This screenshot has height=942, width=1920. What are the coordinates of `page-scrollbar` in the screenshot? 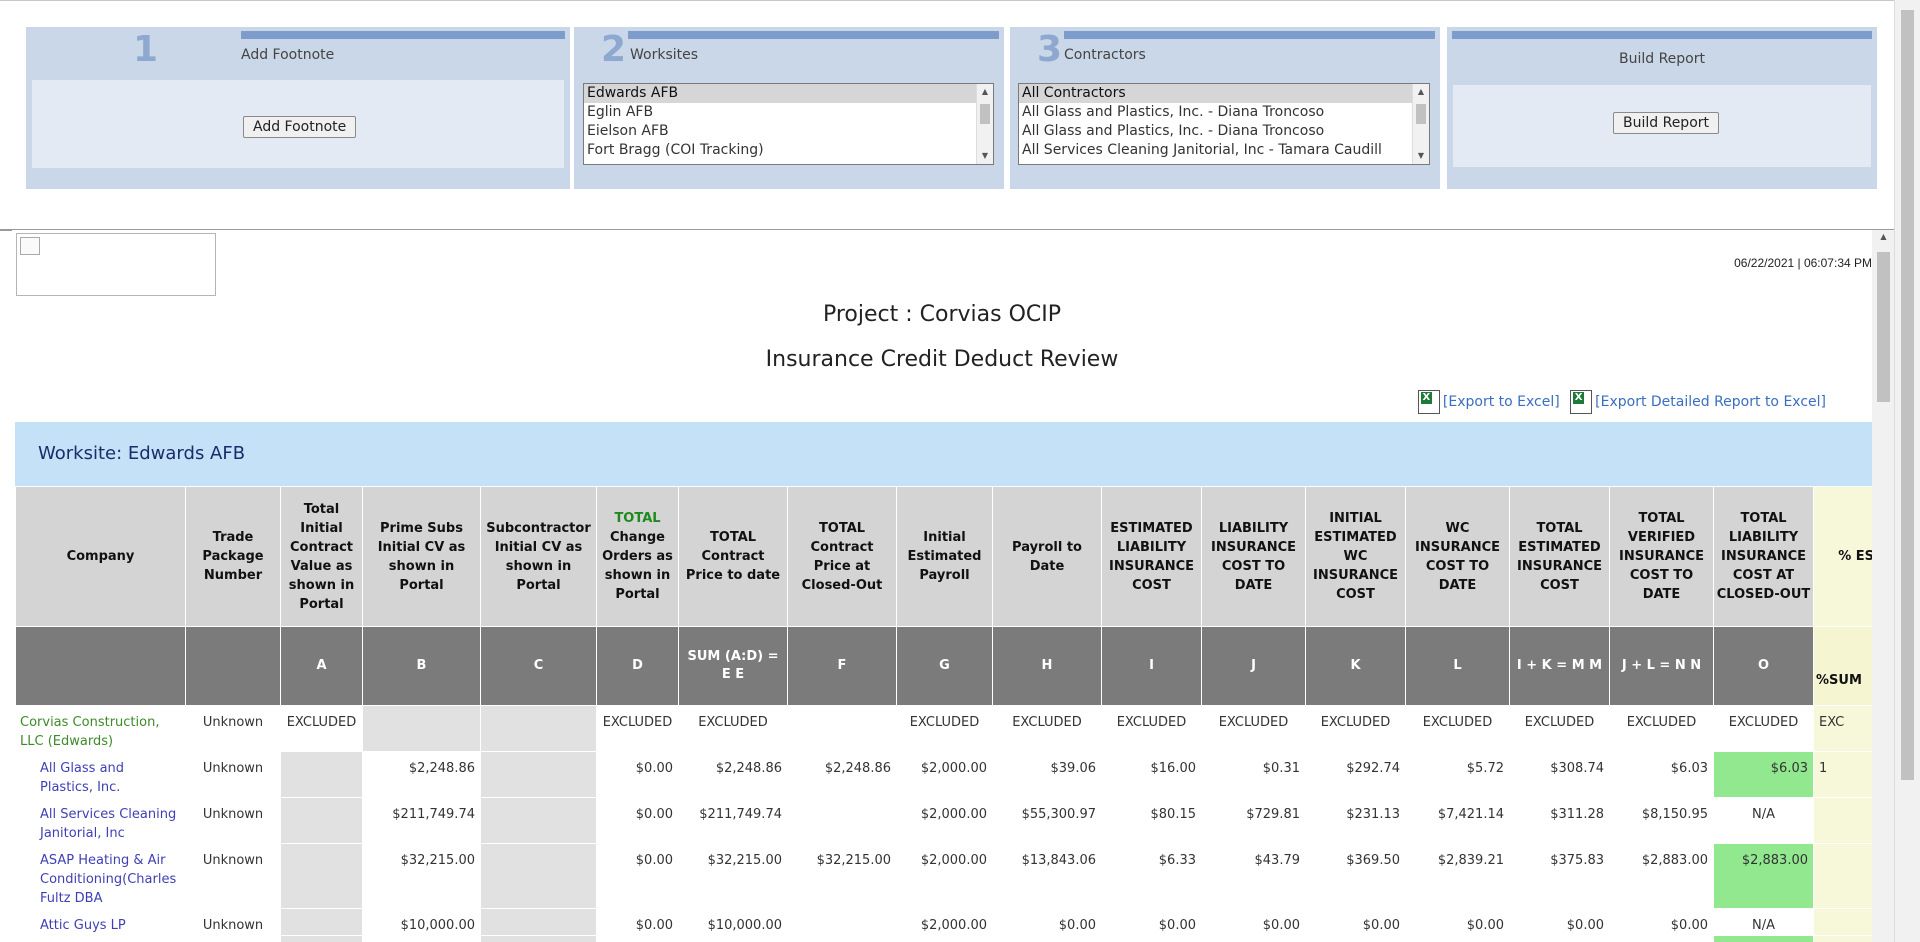 It's located at (1907, 471).